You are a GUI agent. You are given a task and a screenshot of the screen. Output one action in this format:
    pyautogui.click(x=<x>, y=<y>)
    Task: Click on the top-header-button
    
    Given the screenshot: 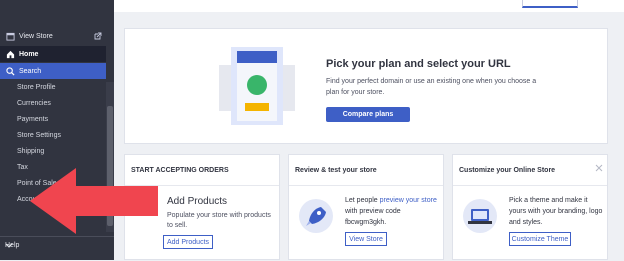 What is the action you would take?
    pyautogui.click(x=550, y=4)
    